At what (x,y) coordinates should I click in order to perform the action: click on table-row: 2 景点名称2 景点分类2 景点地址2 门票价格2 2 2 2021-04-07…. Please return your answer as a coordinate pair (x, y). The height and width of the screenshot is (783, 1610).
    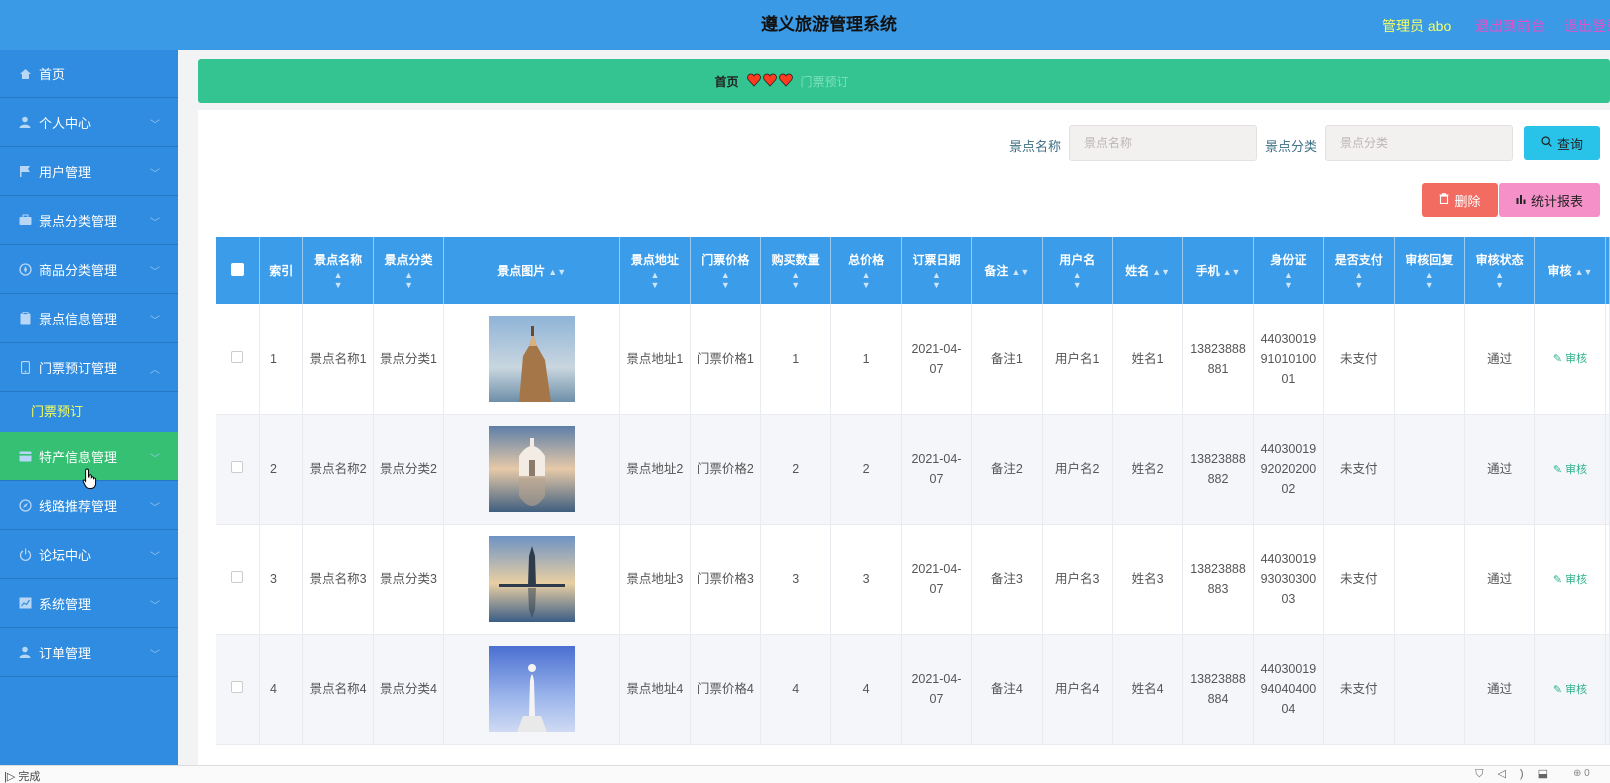
    Looking at the image, I should click on (913, 469).